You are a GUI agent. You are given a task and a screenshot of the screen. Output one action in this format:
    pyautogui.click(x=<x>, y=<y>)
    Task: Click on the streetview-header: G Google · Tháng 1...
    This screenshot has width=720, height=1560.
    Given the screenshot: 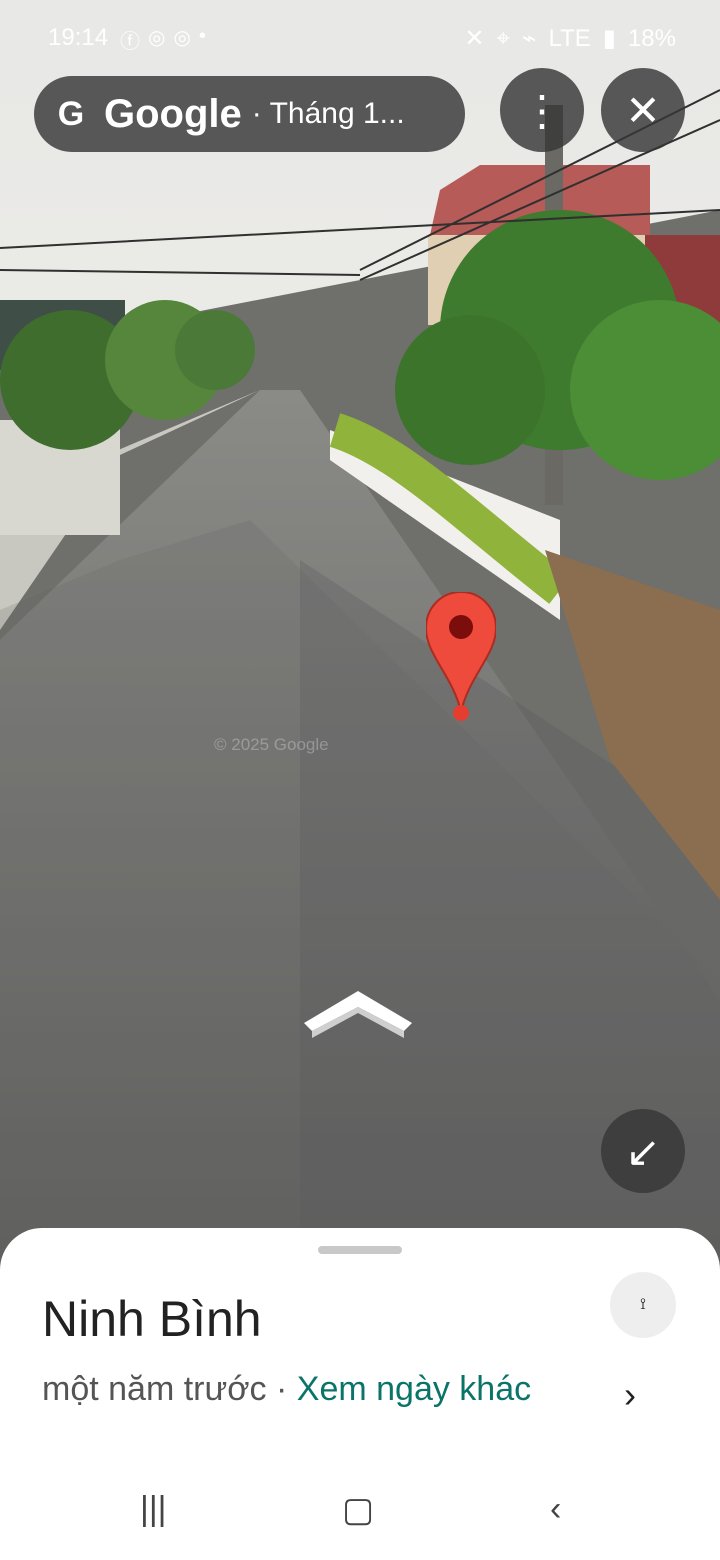 What is the action you would take?
    pyautogui.click(x=249, y=114)
    